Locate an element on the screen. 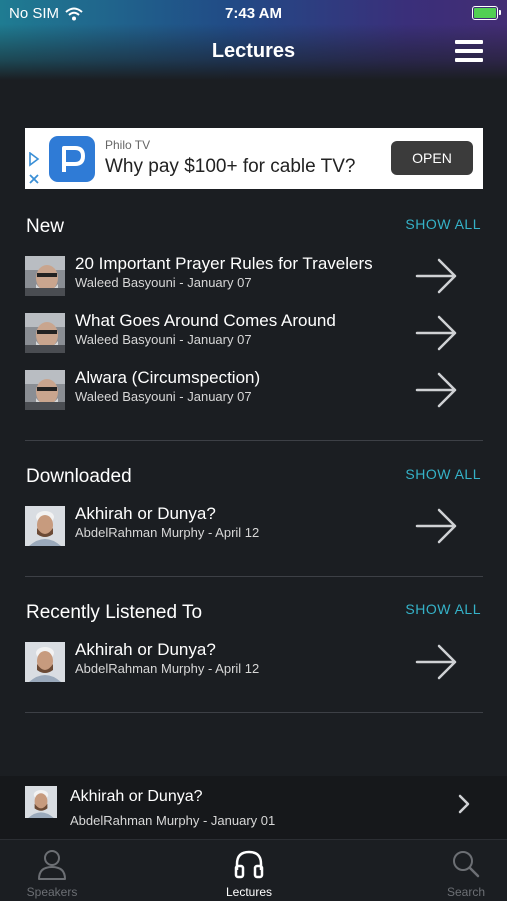 The image size is (507, 901). page-title: Lectures is located at coordinates (253, 51).